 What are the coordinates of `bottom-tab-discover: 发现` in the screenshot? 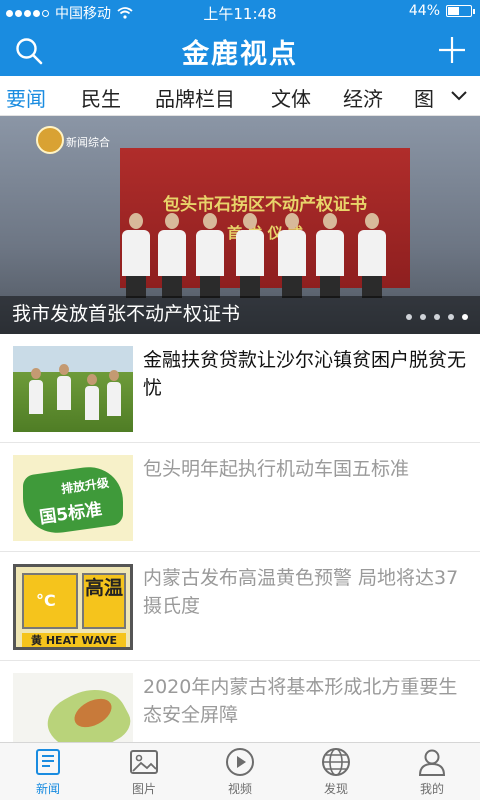 It's located at (336, 771).